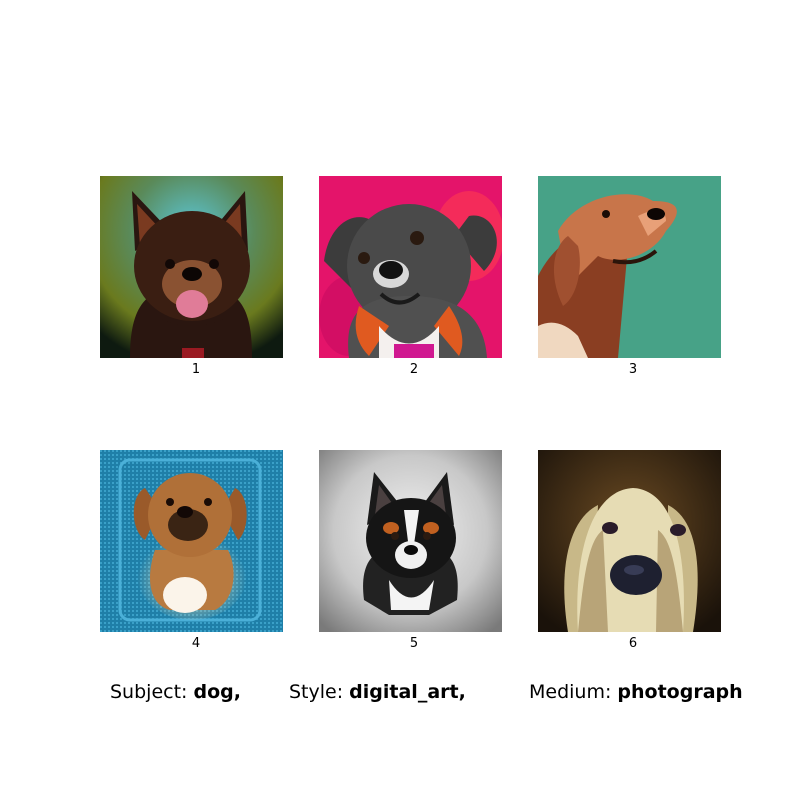 This screenshot has width=800, height=800. What do you see at coordinates (570, 692) in the screenshot?
I see `medium-label: Medium:` at bounding box center [570, 692].